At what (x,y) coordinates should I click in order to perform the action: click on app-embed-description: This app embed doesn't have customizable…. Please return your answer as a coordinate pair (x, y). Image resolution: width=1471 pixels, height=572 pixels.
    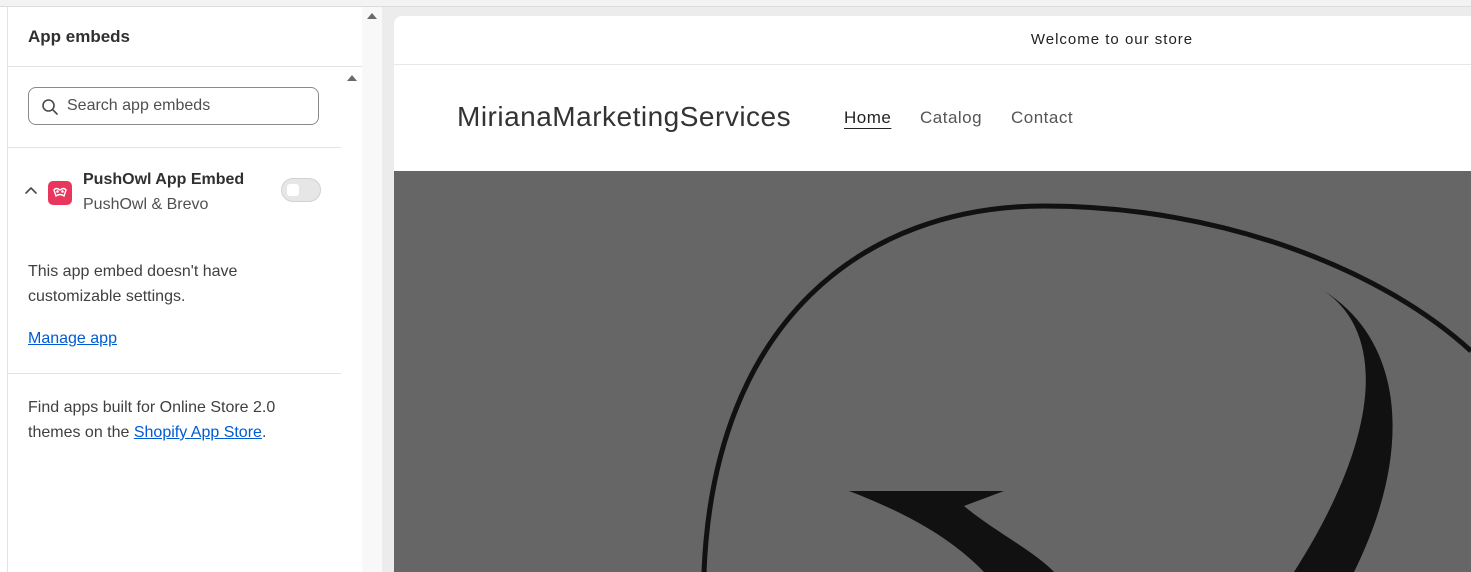
    Looking at the image, I should click on (133, 284).